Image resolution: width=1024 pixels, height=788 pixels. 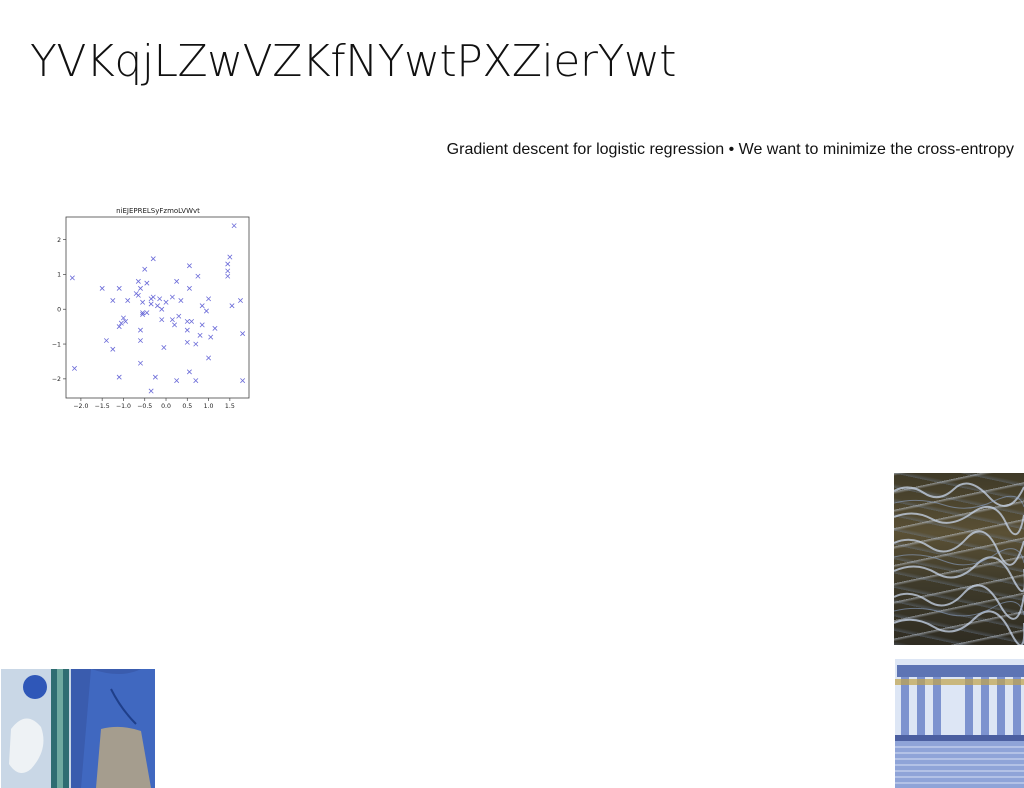 What do you see at coordinates (56, 379) in the screenshot?
I see `y-tick-label: −2` at bounding box center [56, 379].